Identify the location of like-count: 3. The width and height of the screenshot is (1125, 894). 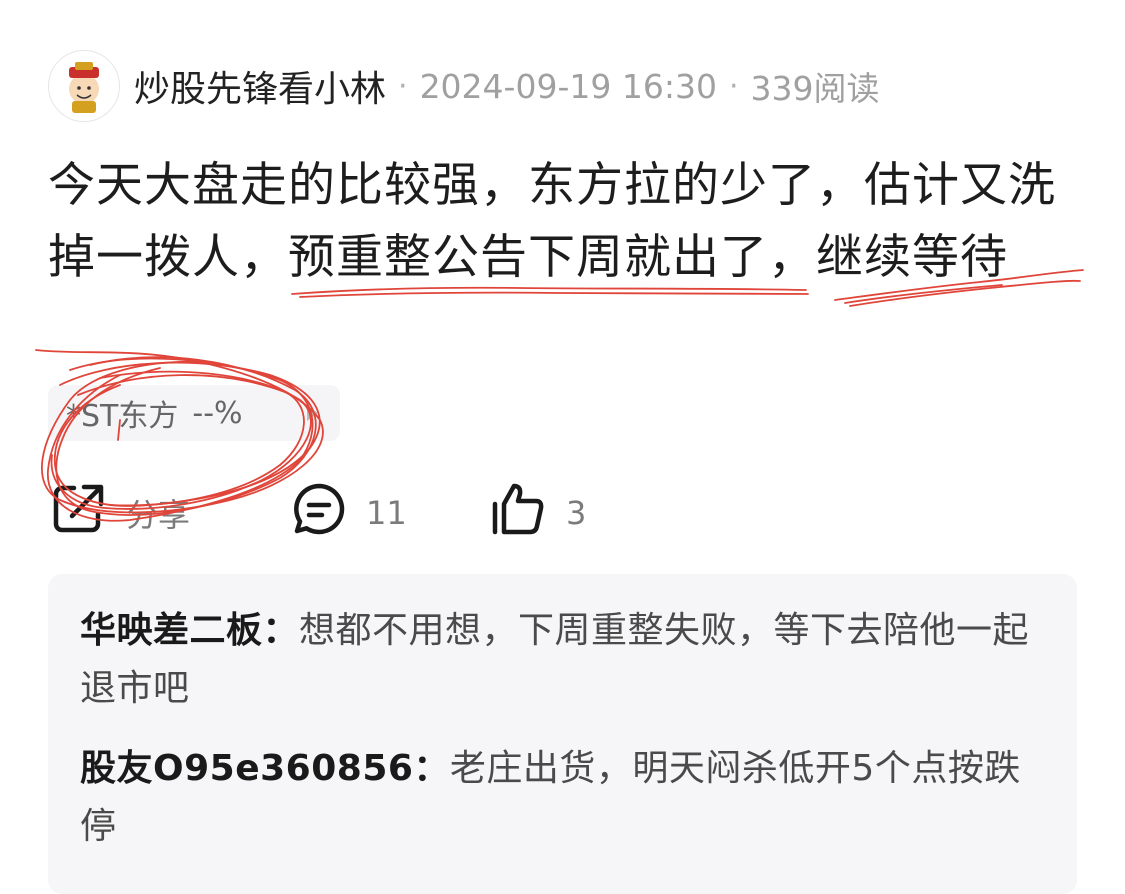
(576, 513).